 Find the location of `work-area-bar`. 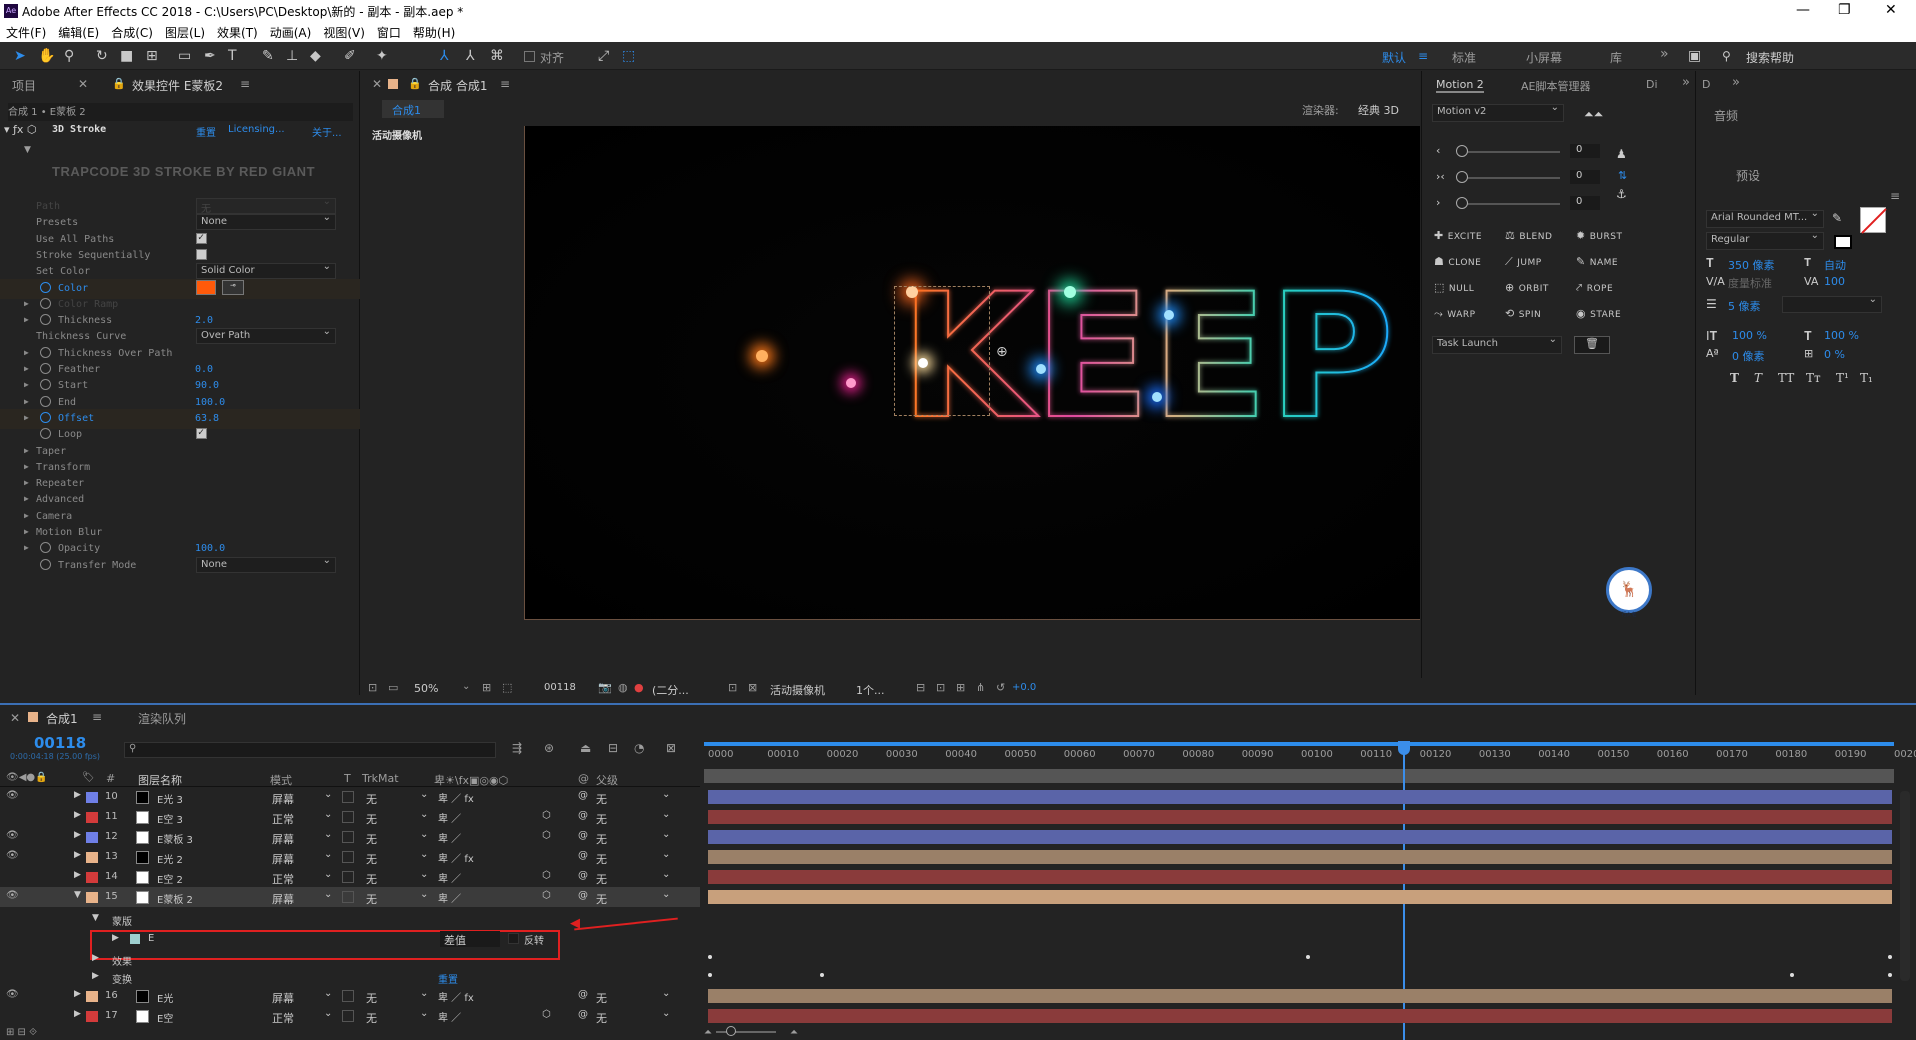

work-area-bar is located at coordinates (1299, 744).